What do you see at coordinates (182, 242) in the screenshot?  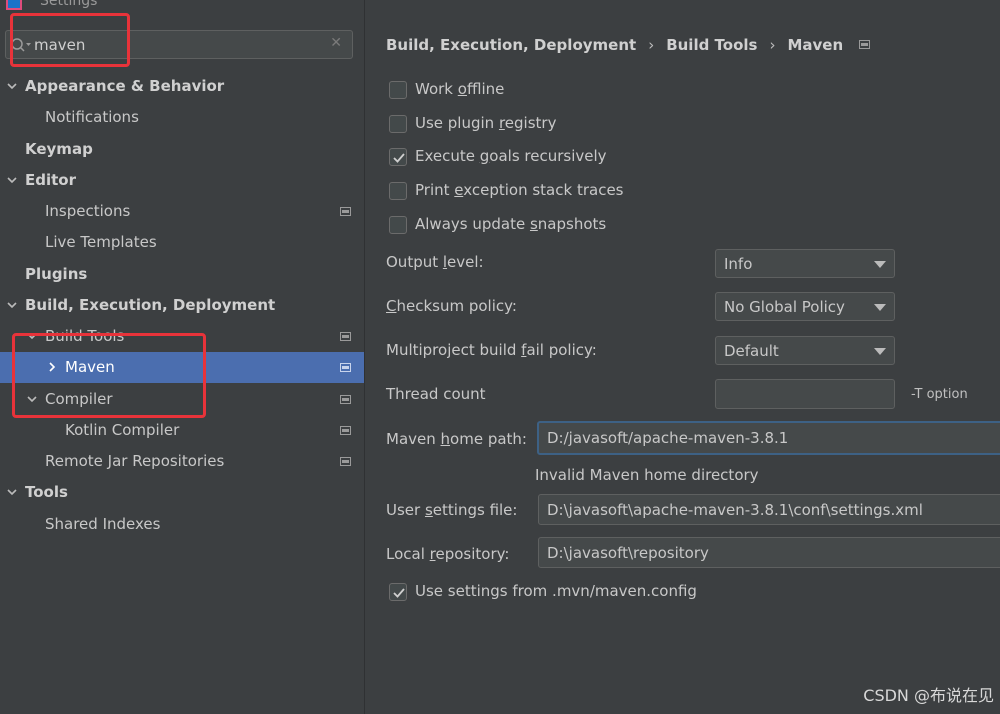 I see `tree-item-live-templates: Live Templates` at bounding box center [182, 242].